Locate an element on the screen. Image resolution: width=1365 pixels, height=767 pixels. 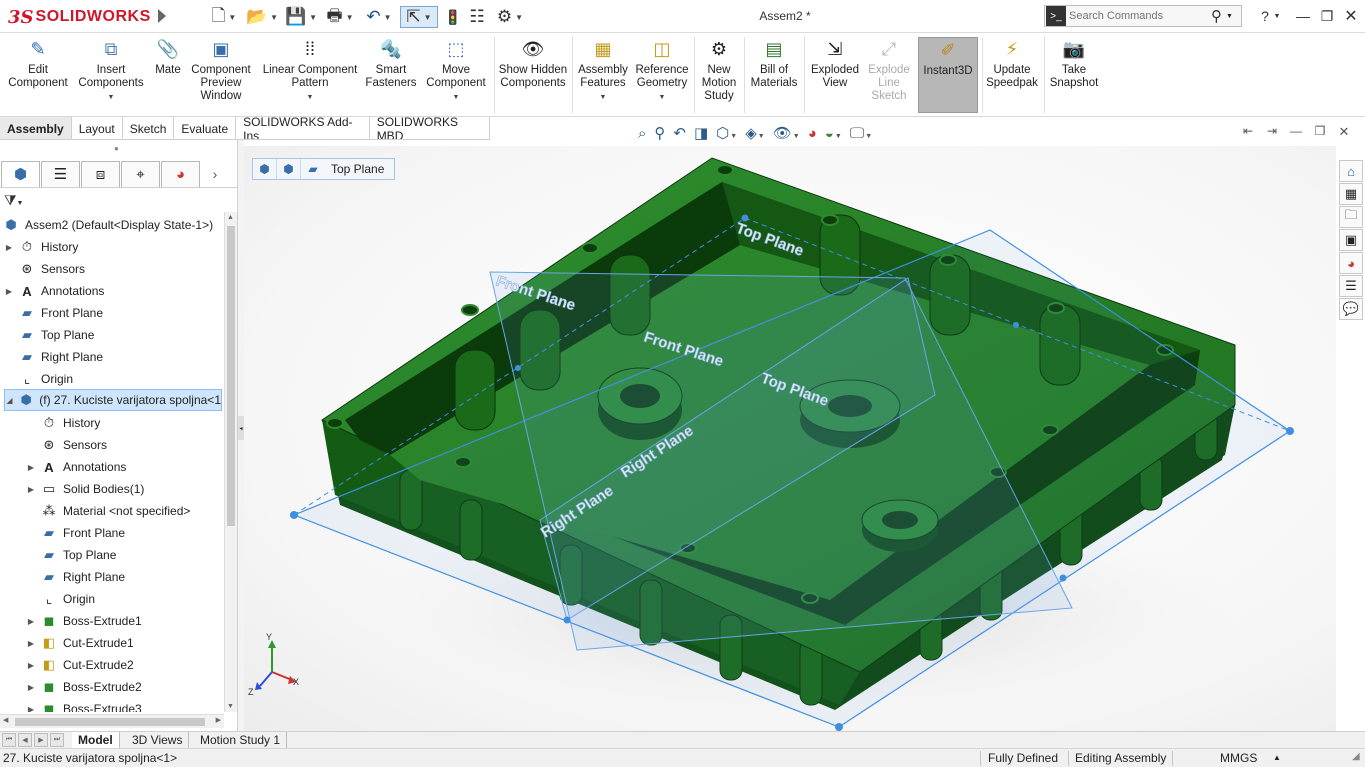
comp-item-cut-extrude1: ▶ ◧ Cut-Extrude1 is located at coordinates (80, 643).